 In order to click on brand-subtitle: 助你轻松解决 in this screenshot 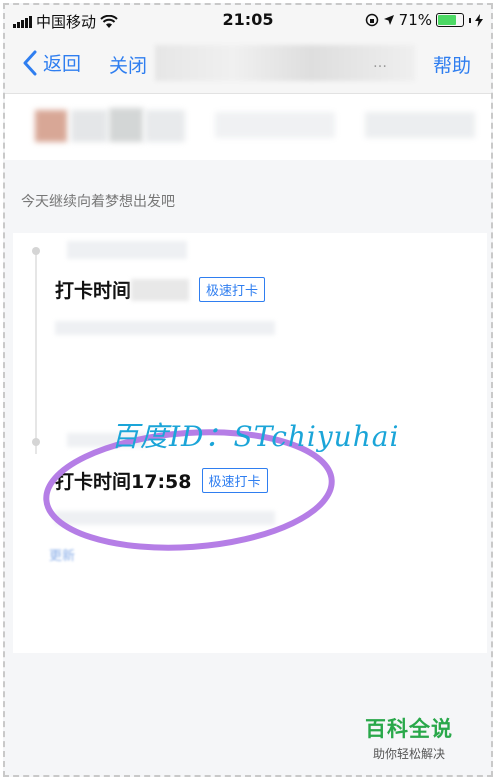, I will do `click(408, 754)`.